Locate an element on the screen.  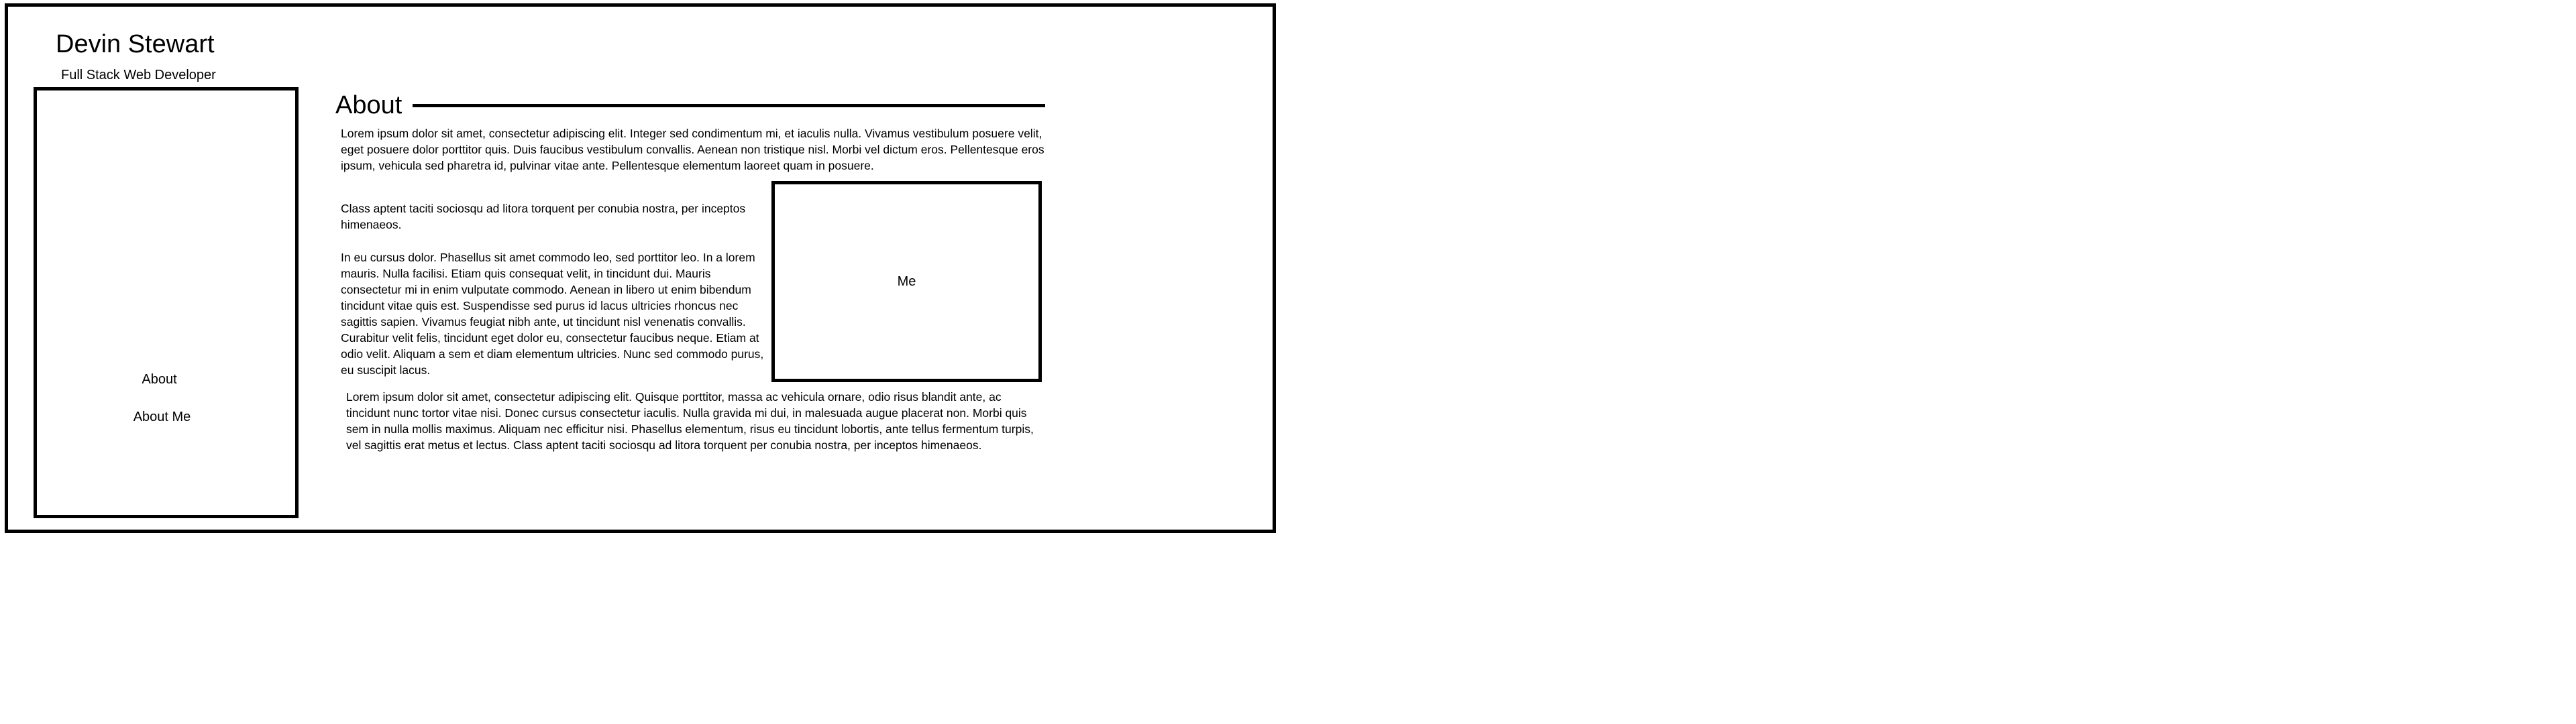
site-subtitle: Full Stack Web Developer is located at coordinates (138, 75).